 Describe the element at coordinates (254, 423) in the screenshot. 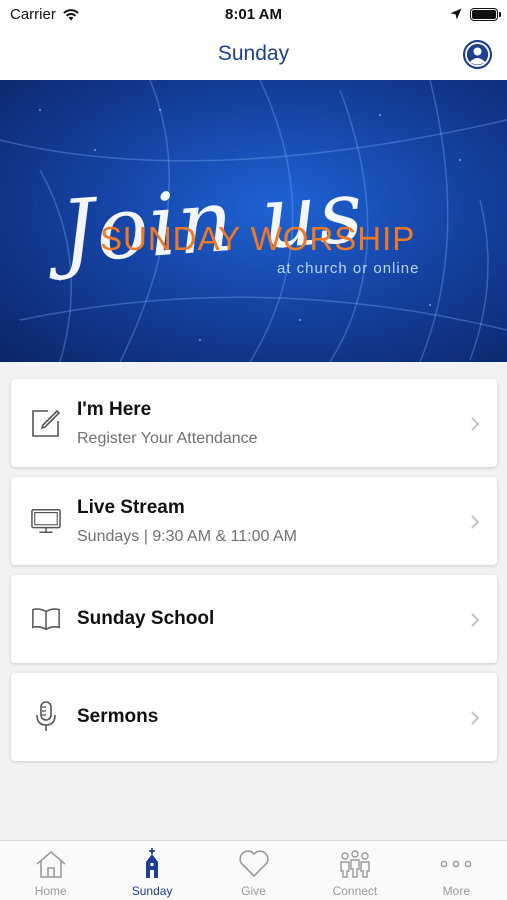

I see `card-im-here: I'm Here Register Your Attendance` at that location.